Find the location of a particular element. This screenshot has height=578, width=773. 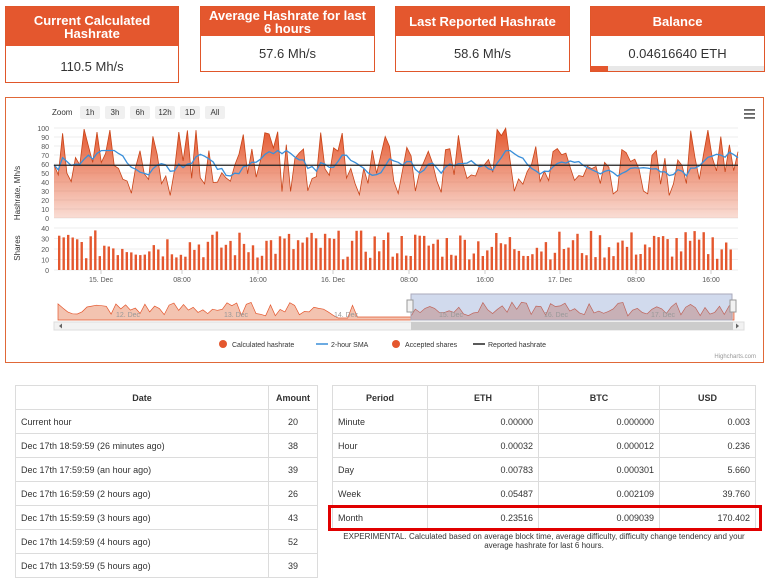

navigator-handle-right is located at coordinates (733, 306).